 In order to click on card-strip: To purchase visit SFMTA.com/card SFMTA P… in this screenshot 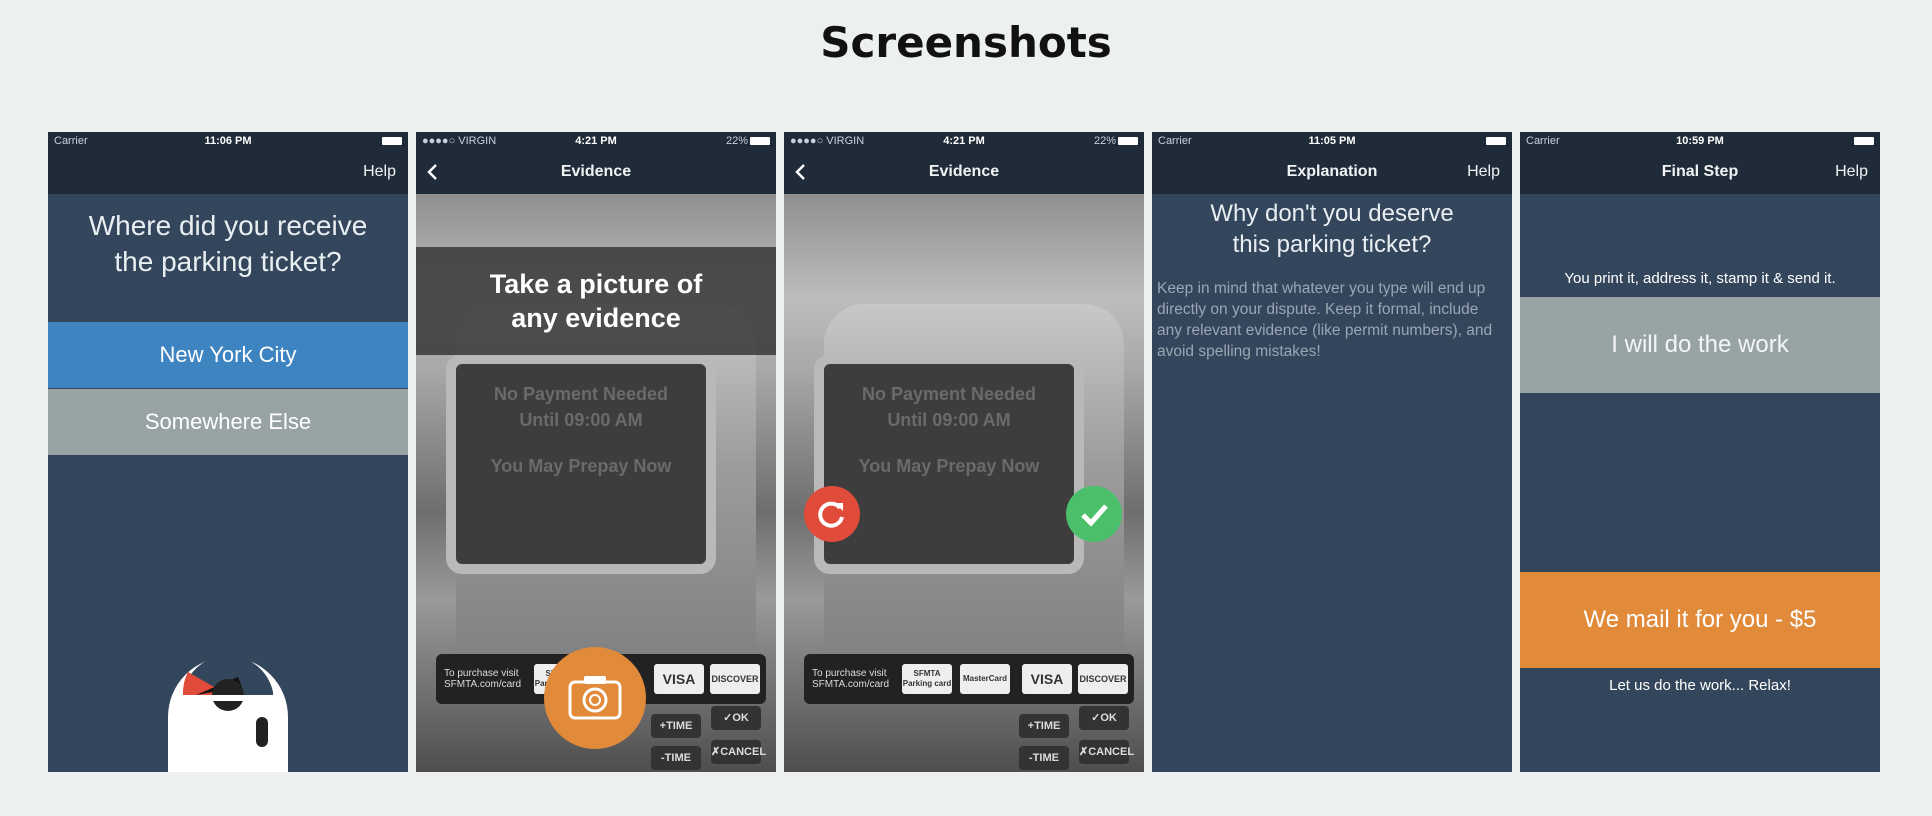, I will do `click(969, 679)`.